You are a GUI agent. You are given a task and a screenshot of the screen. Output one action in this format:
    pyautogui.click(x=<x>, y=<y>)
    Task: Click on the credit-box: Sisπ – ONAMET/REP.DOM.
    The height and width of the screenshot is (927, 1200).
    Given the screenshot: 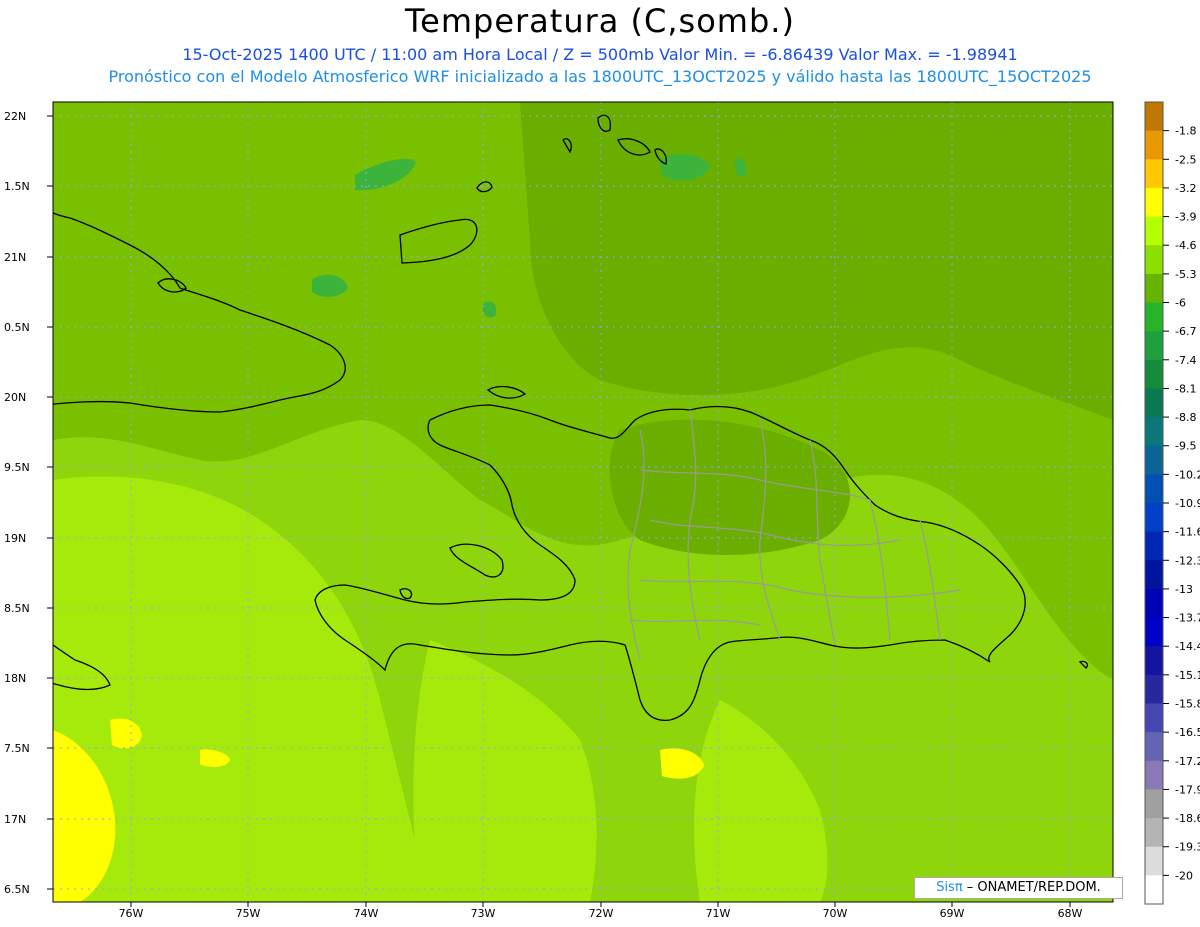 What is the action you would take?
    pyautogui.click(x=1018, y=888)
    